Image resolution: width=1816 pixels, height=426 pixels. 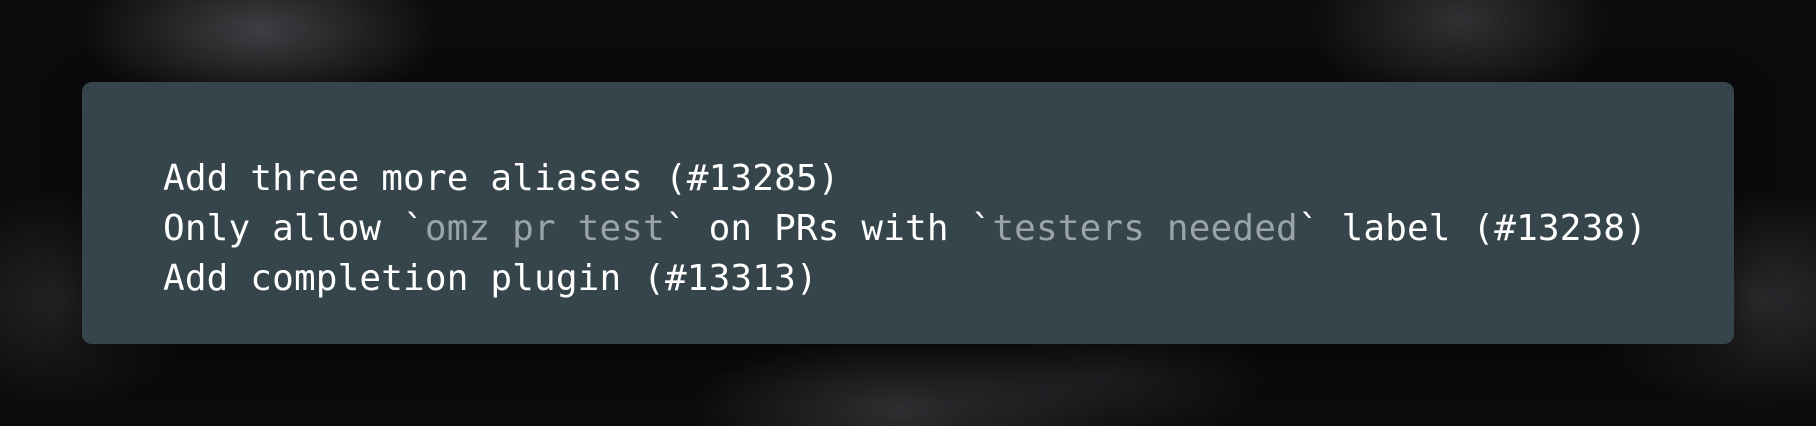 What do you see at coordinates (501, 178) in the screenshot?
I see `commit-line-1: Add three more aliases (#13285)` at bounding box center [501, 178].